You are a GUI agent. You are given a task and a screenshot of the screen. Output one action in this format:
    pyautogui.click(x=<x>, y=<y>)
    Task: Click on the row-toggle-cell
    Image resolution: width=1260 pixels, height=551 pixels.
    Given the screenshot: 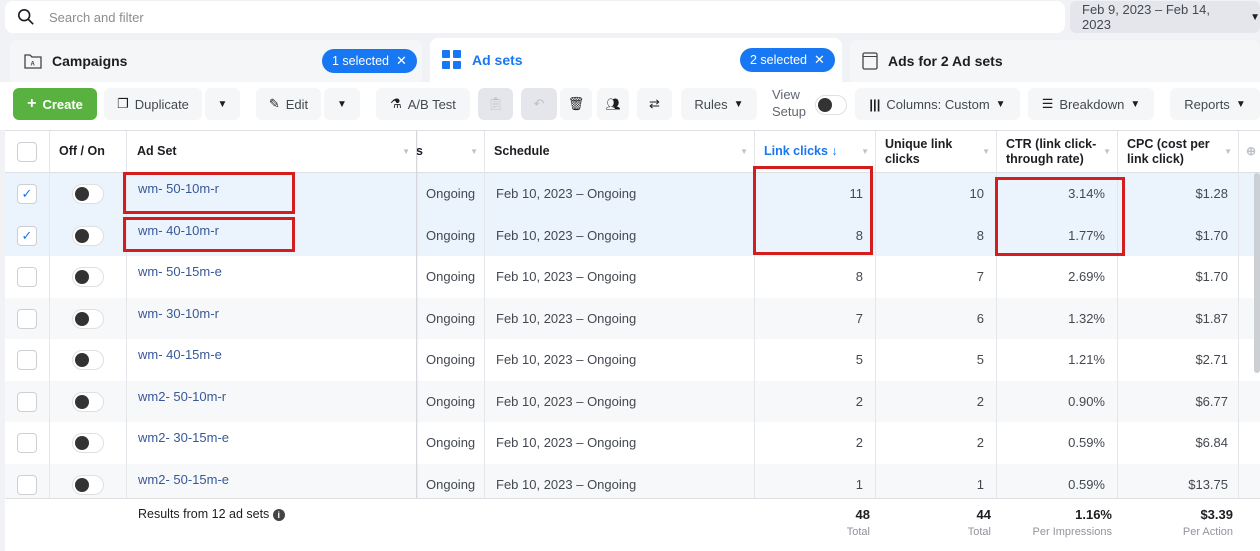 What is the action you would take?
    pyautogui.click(x=87, y=319)
    